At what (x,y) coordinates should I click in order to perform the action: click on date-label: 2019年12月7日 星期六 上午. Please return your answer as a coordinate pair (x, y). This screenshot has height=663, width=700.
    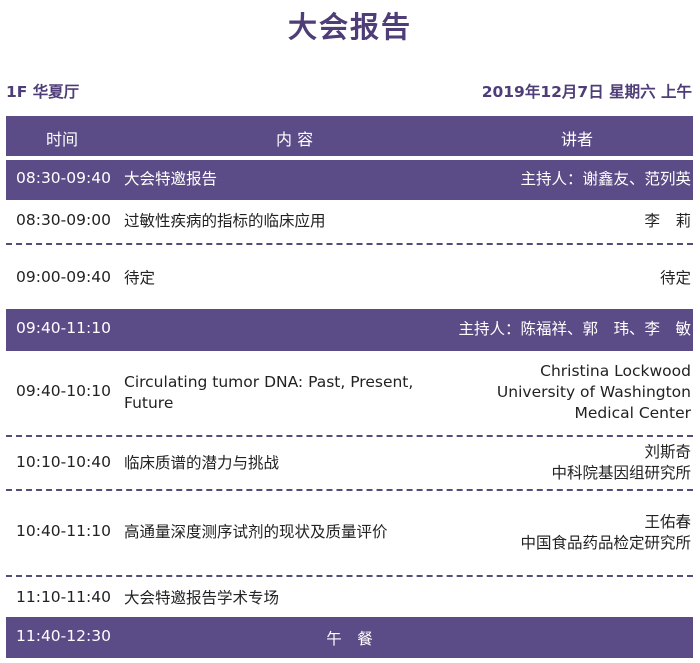
    Looking at the image, I should click on (586, 92).